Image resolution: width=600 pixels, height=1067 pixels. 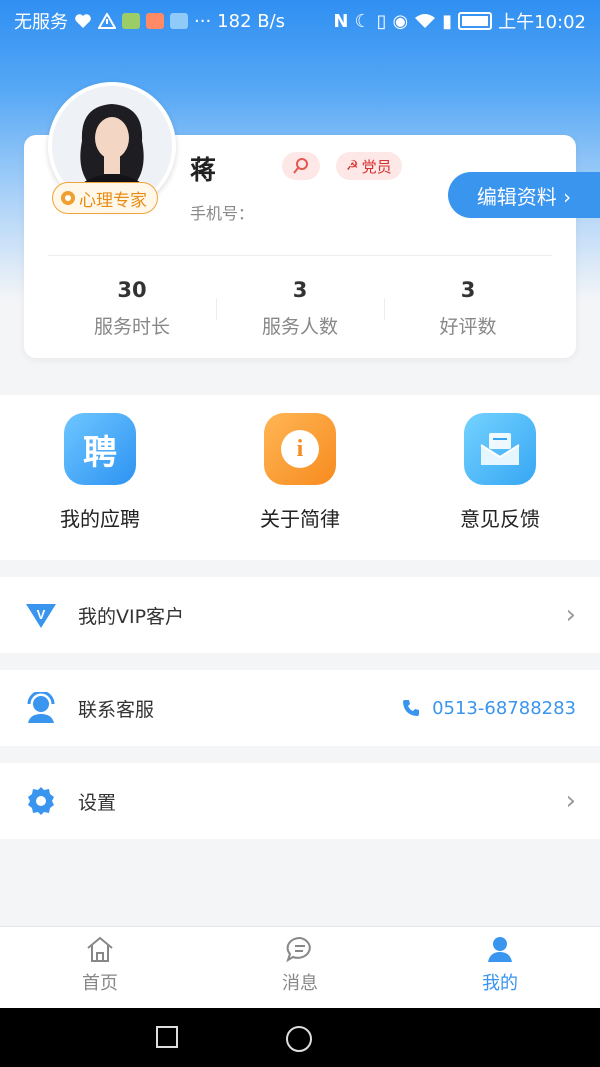 I want to click on stat-value: 30, so click(x=132, y=290).